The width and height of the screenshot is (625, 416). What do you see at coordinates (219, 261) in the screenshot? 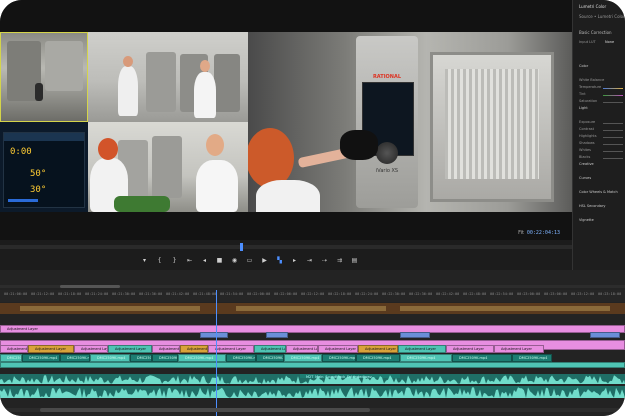
I see `stop-icon: ■` at bounding box center [219, 261].